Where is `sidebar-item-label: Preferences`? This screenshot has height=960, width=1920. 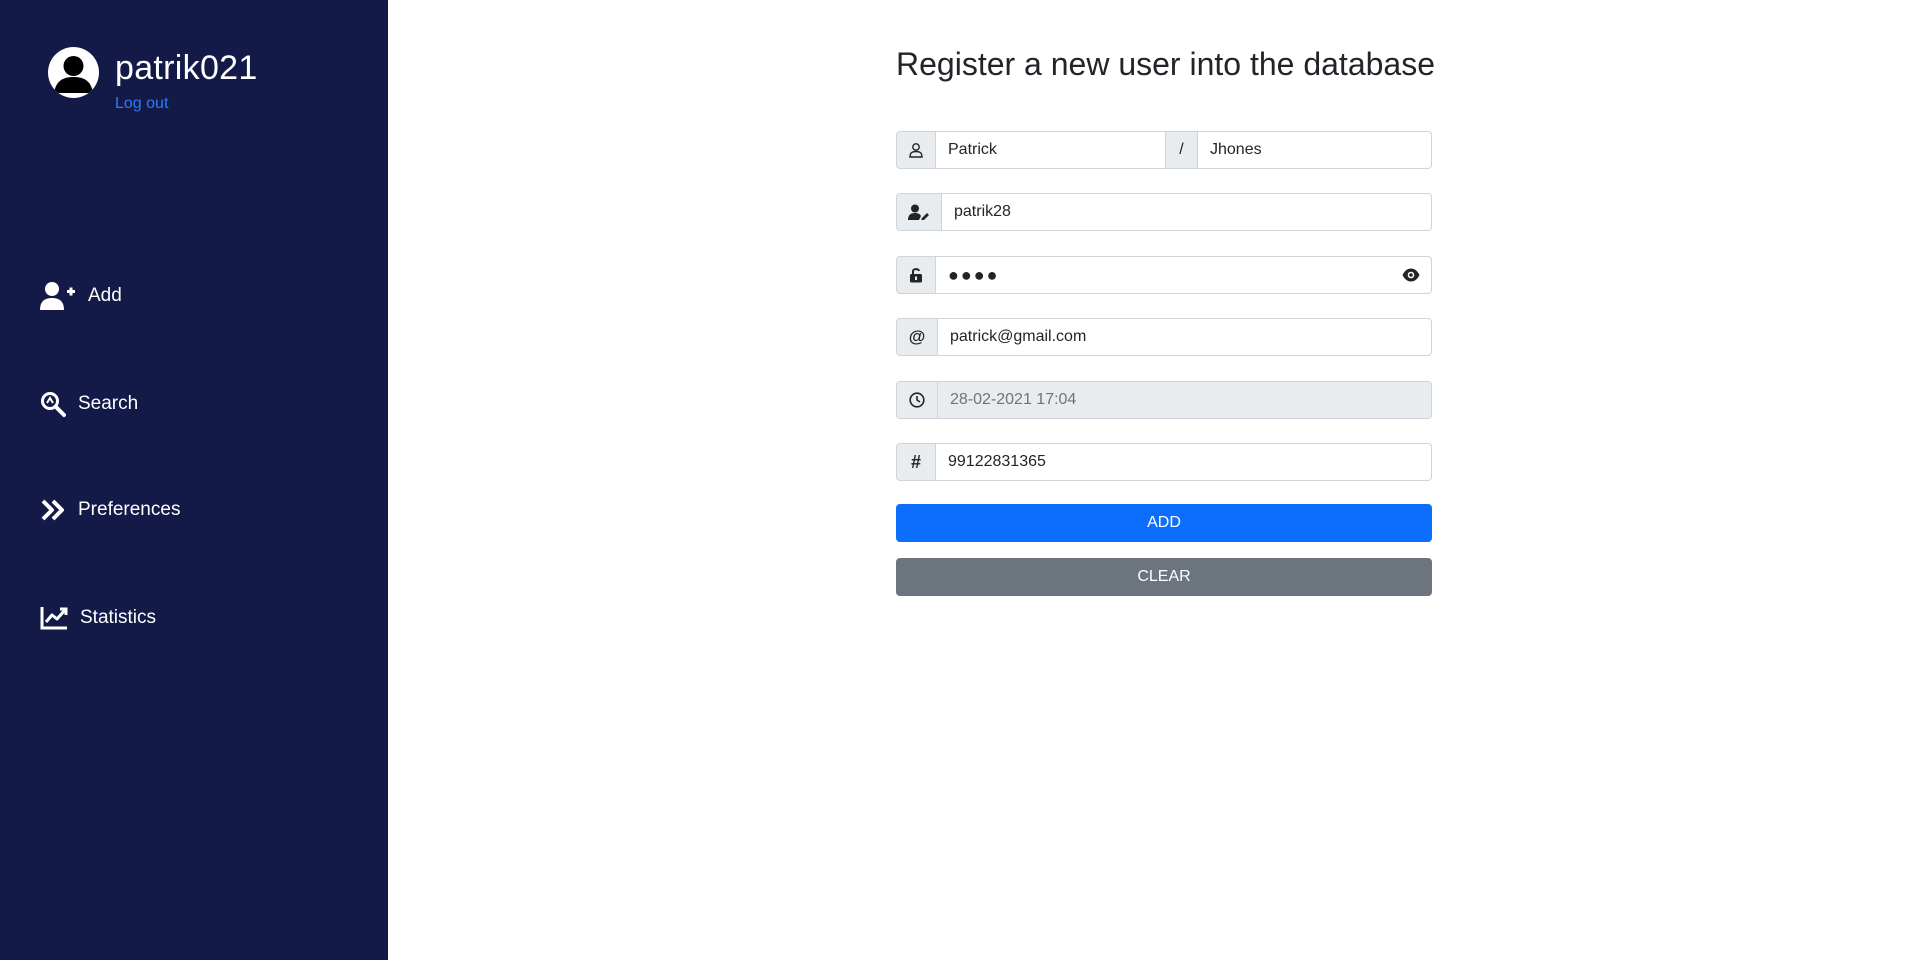
sidebar-item-label: Preferences is located at coordinates (129, 509).